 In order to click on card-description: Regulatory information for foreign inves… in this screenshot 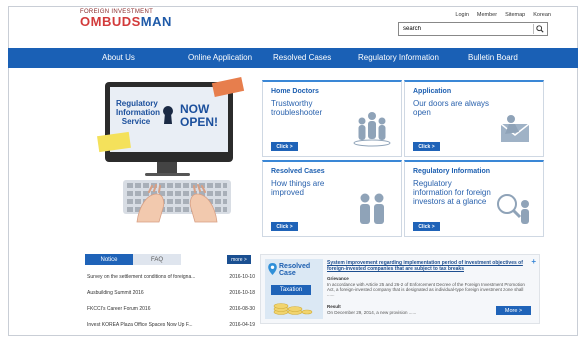, I will do `click(452, 192)`.